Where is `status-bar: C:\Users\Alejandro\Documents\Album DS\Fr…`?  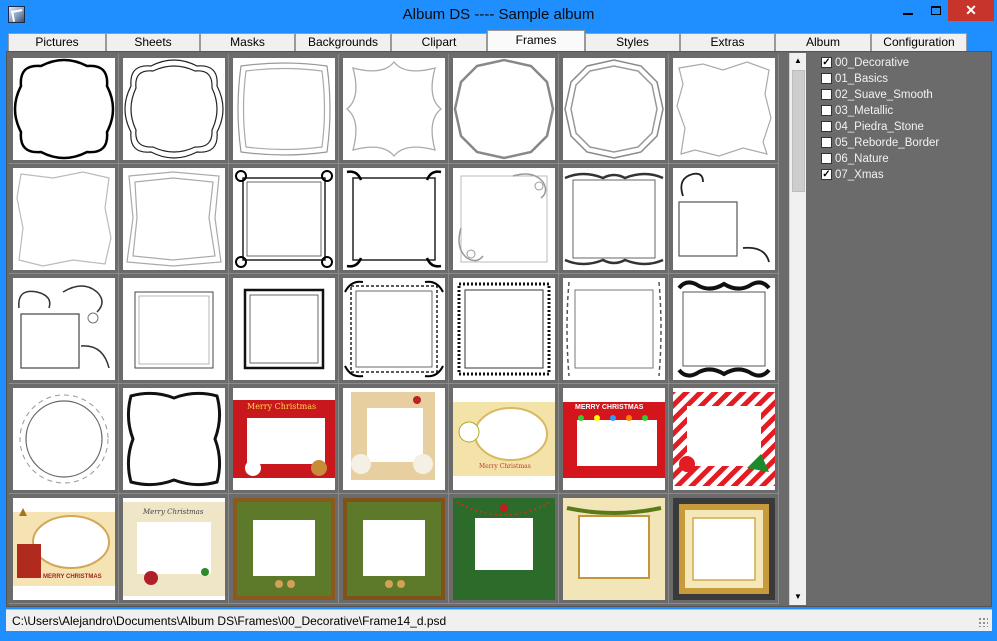
status-bar: C:\Users\Alejandro\Documents\Album DS\Fr… is located at coordinates (499, 620).